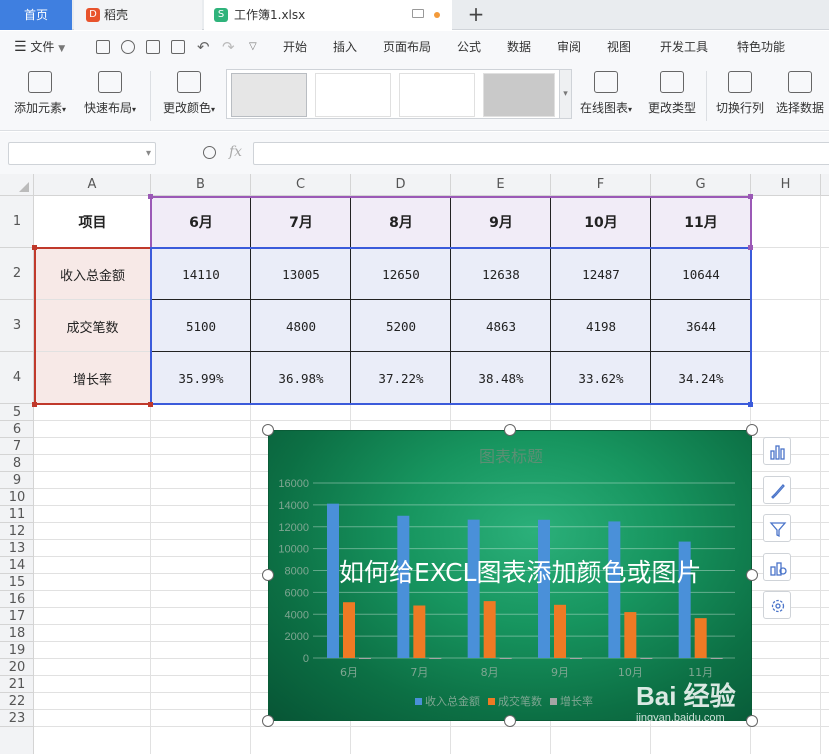 The width and height of the screenshot is (829, 754). I want to click on chart-title: 图表标题, so click(511, 455).